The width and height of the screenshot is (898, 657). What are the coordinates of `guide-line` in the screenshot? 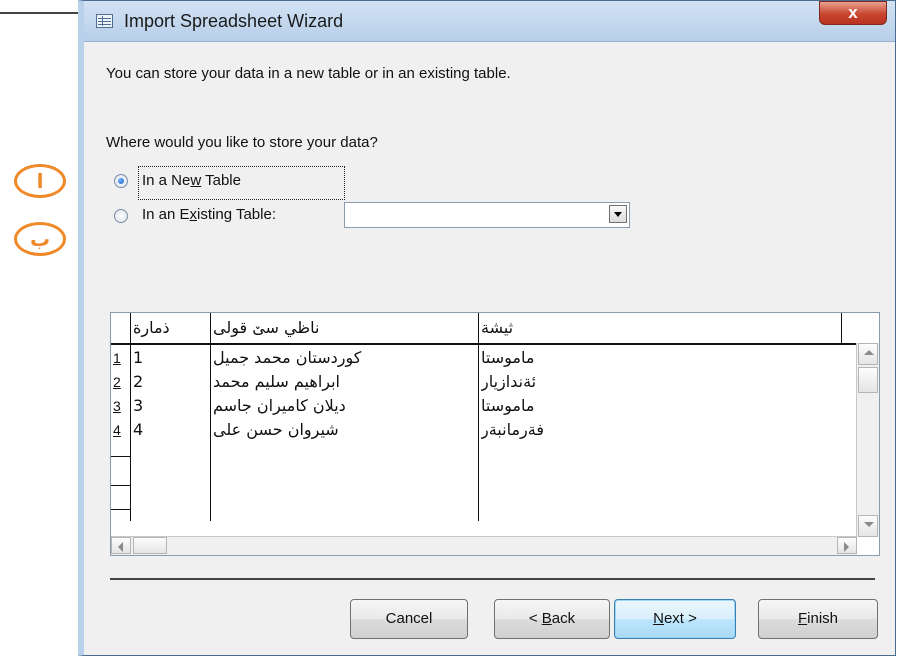 It's located at (40, 13).